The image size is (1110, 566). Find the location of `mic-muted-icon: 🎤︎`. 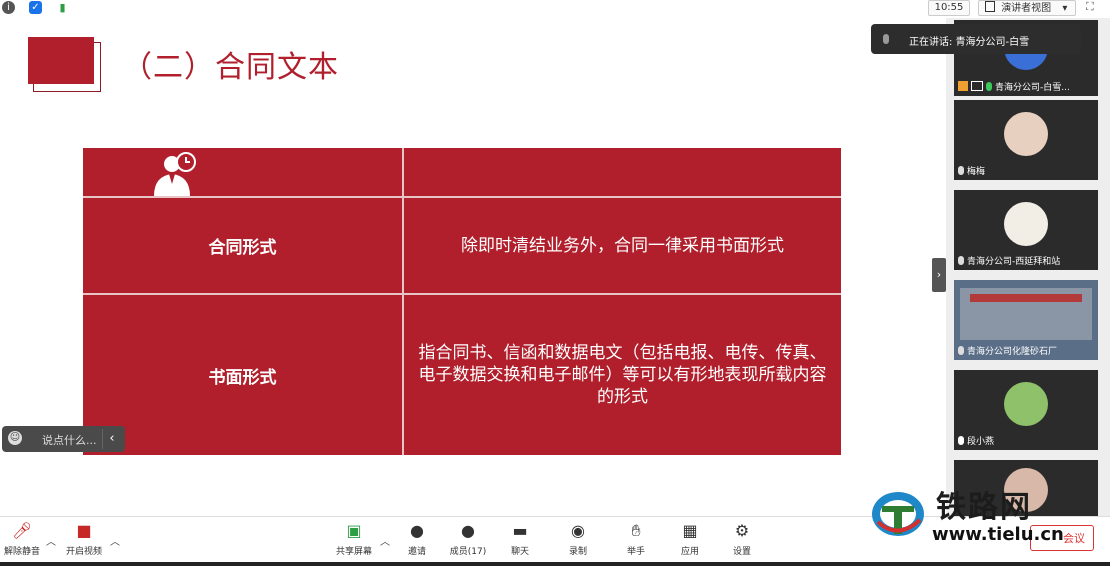

mic-muted-icon: 🎤︎ is located at coordinates (22, 530).